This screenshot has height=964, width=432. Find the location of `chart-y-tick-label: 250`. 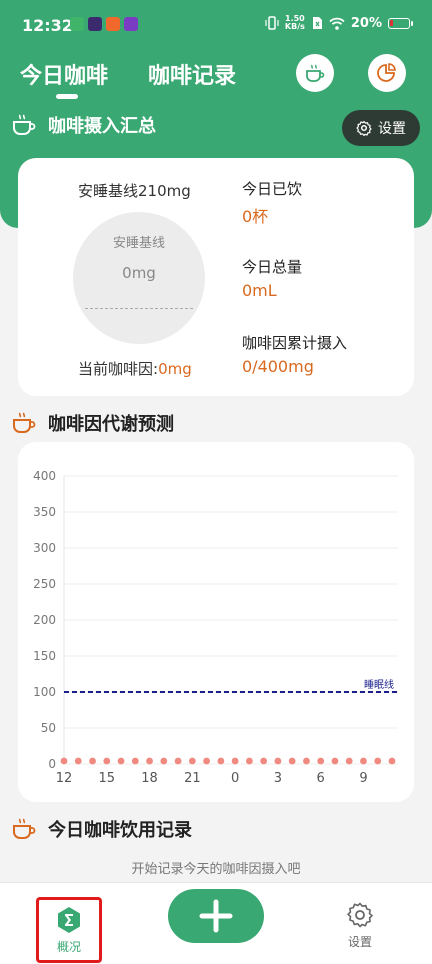

chart-y-tick-label: 250 is located at coordinates (44, 584).